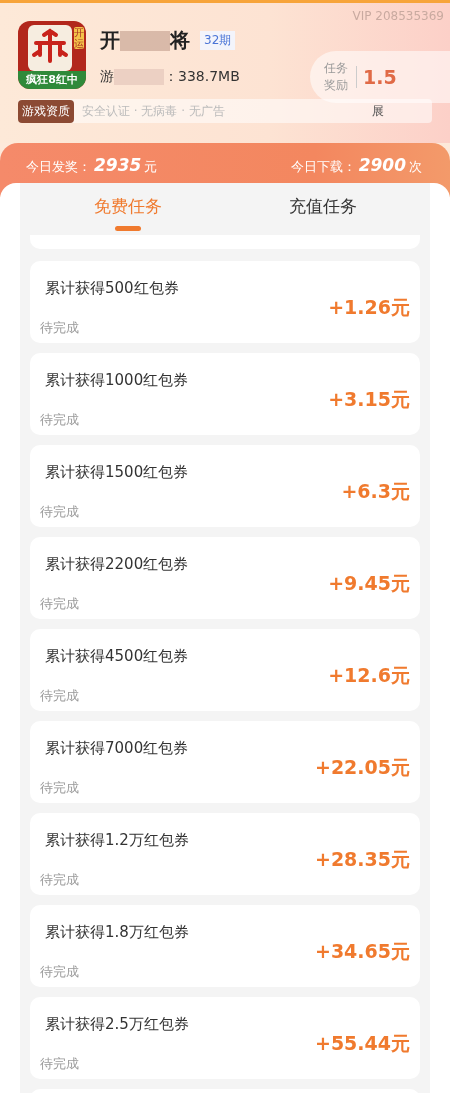 The image size is (450, 1093). Describe the element at coordinates (46, 111) in the screenshot. I see `quality-tag: 游戏资质` at that location.